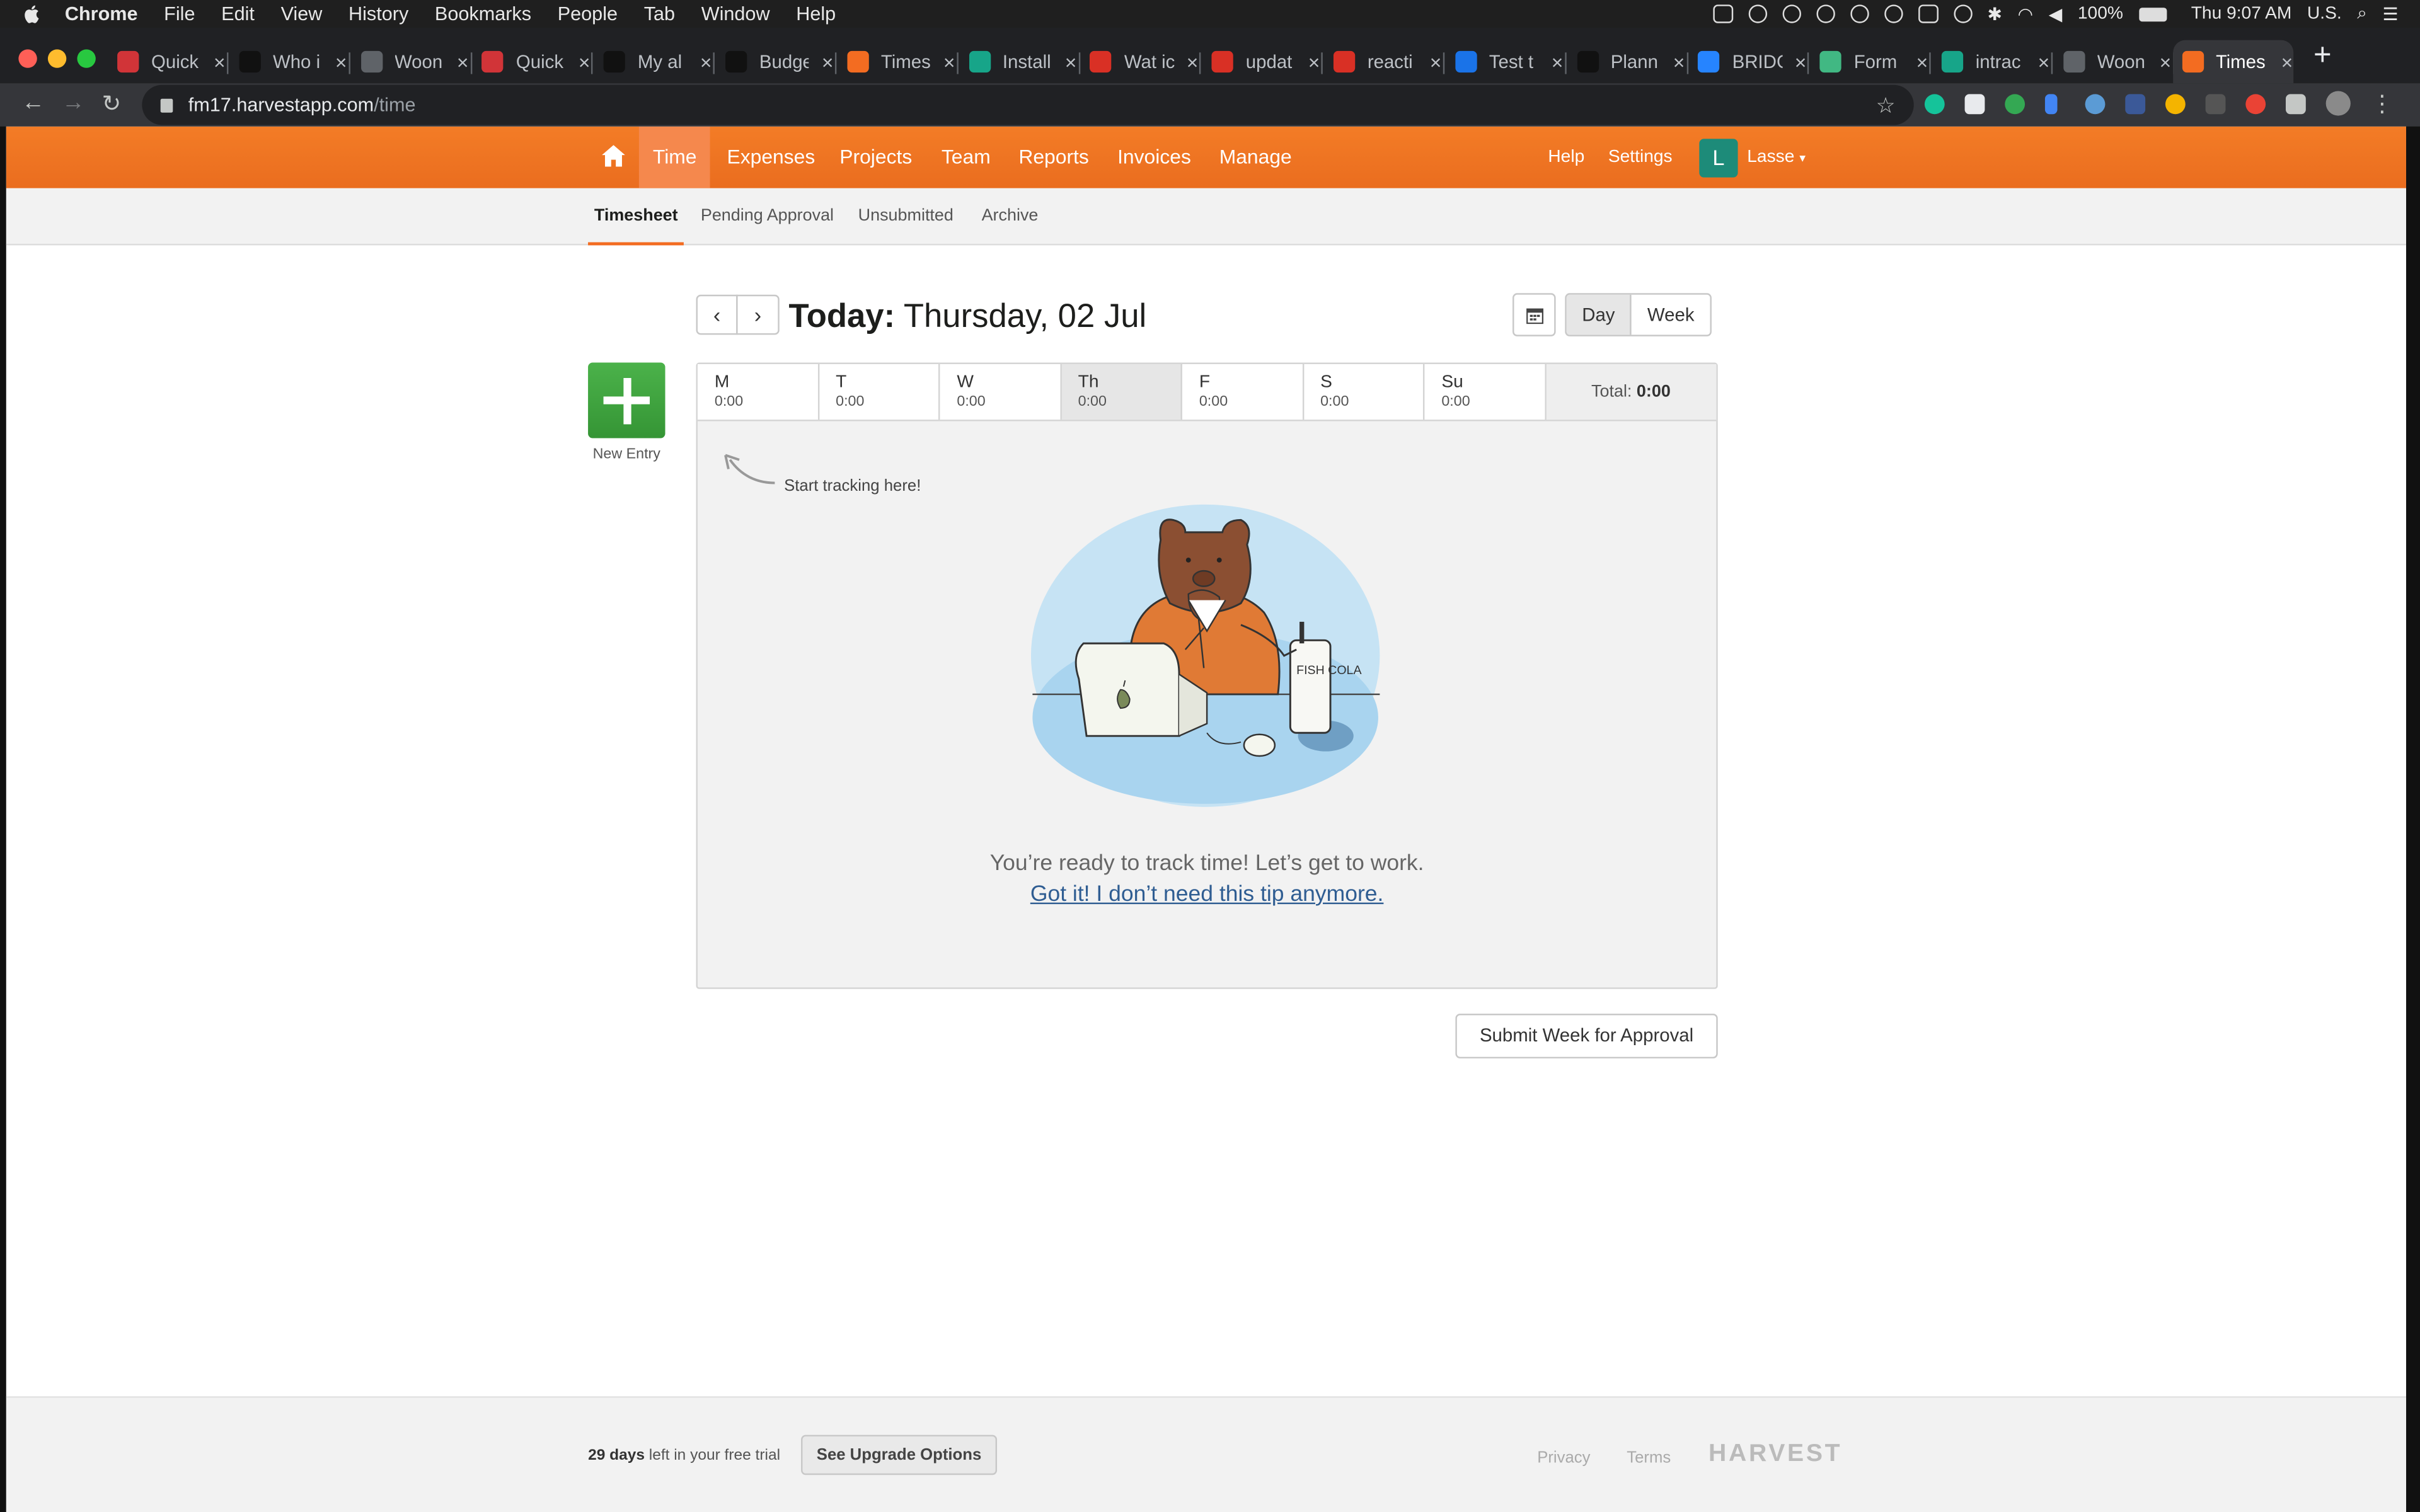 Image resolution: width=2420 pixels, height=1512 pixels. What do you see at coordinates (1507, 62) in the screenshot?
I see `browser-tab: Test t ×` at bounding box center [1507, 62].